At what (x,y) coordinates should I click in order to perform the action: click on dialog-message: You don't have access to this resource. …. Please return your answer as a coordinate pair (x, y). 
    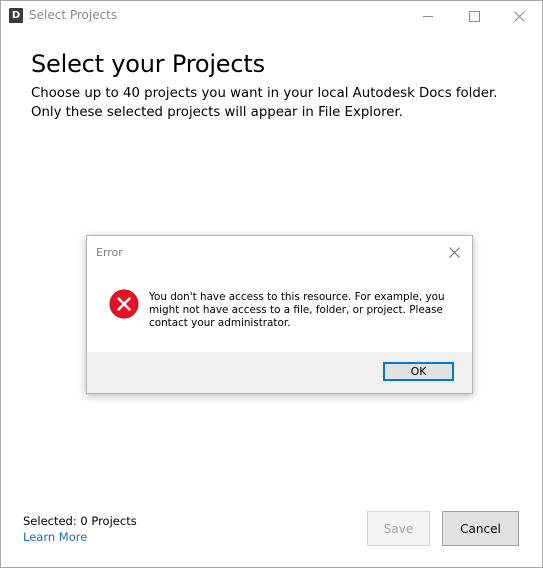
    Looking at the image, I should click on (297, 310).